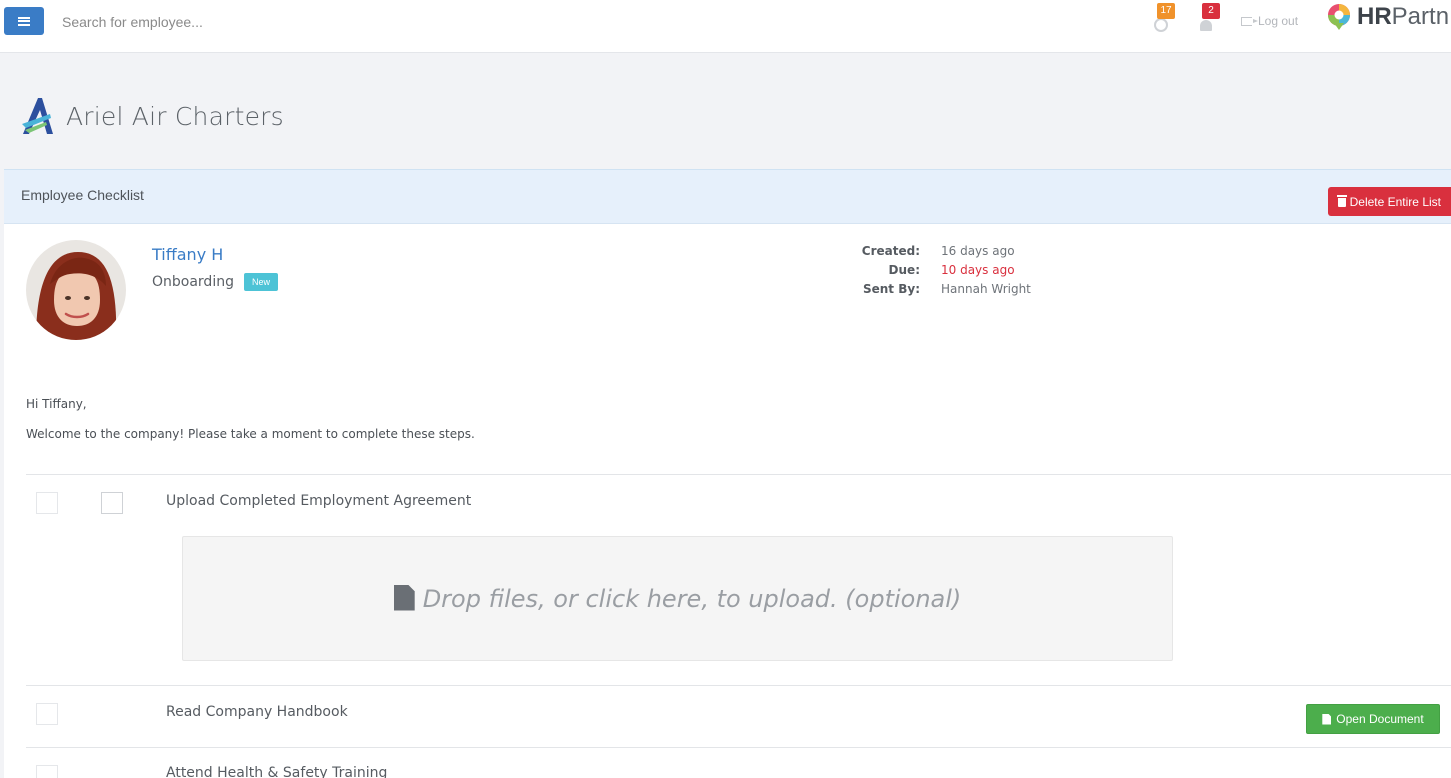  I want to click on hamburger-icon, so click(24, 21).